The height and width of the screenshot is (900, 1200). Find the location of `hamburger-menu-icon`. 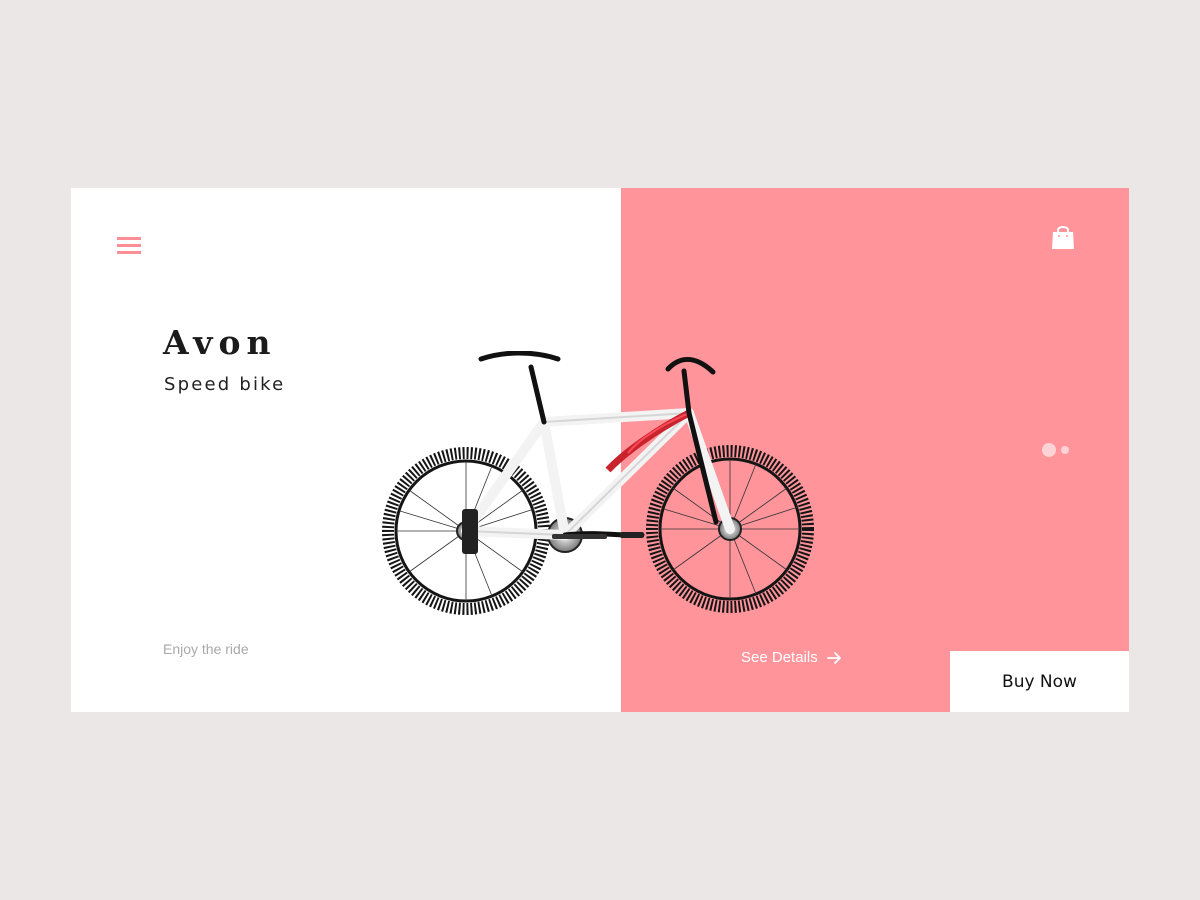

hamburger-menu-icon is located at coordinates (129, 246).